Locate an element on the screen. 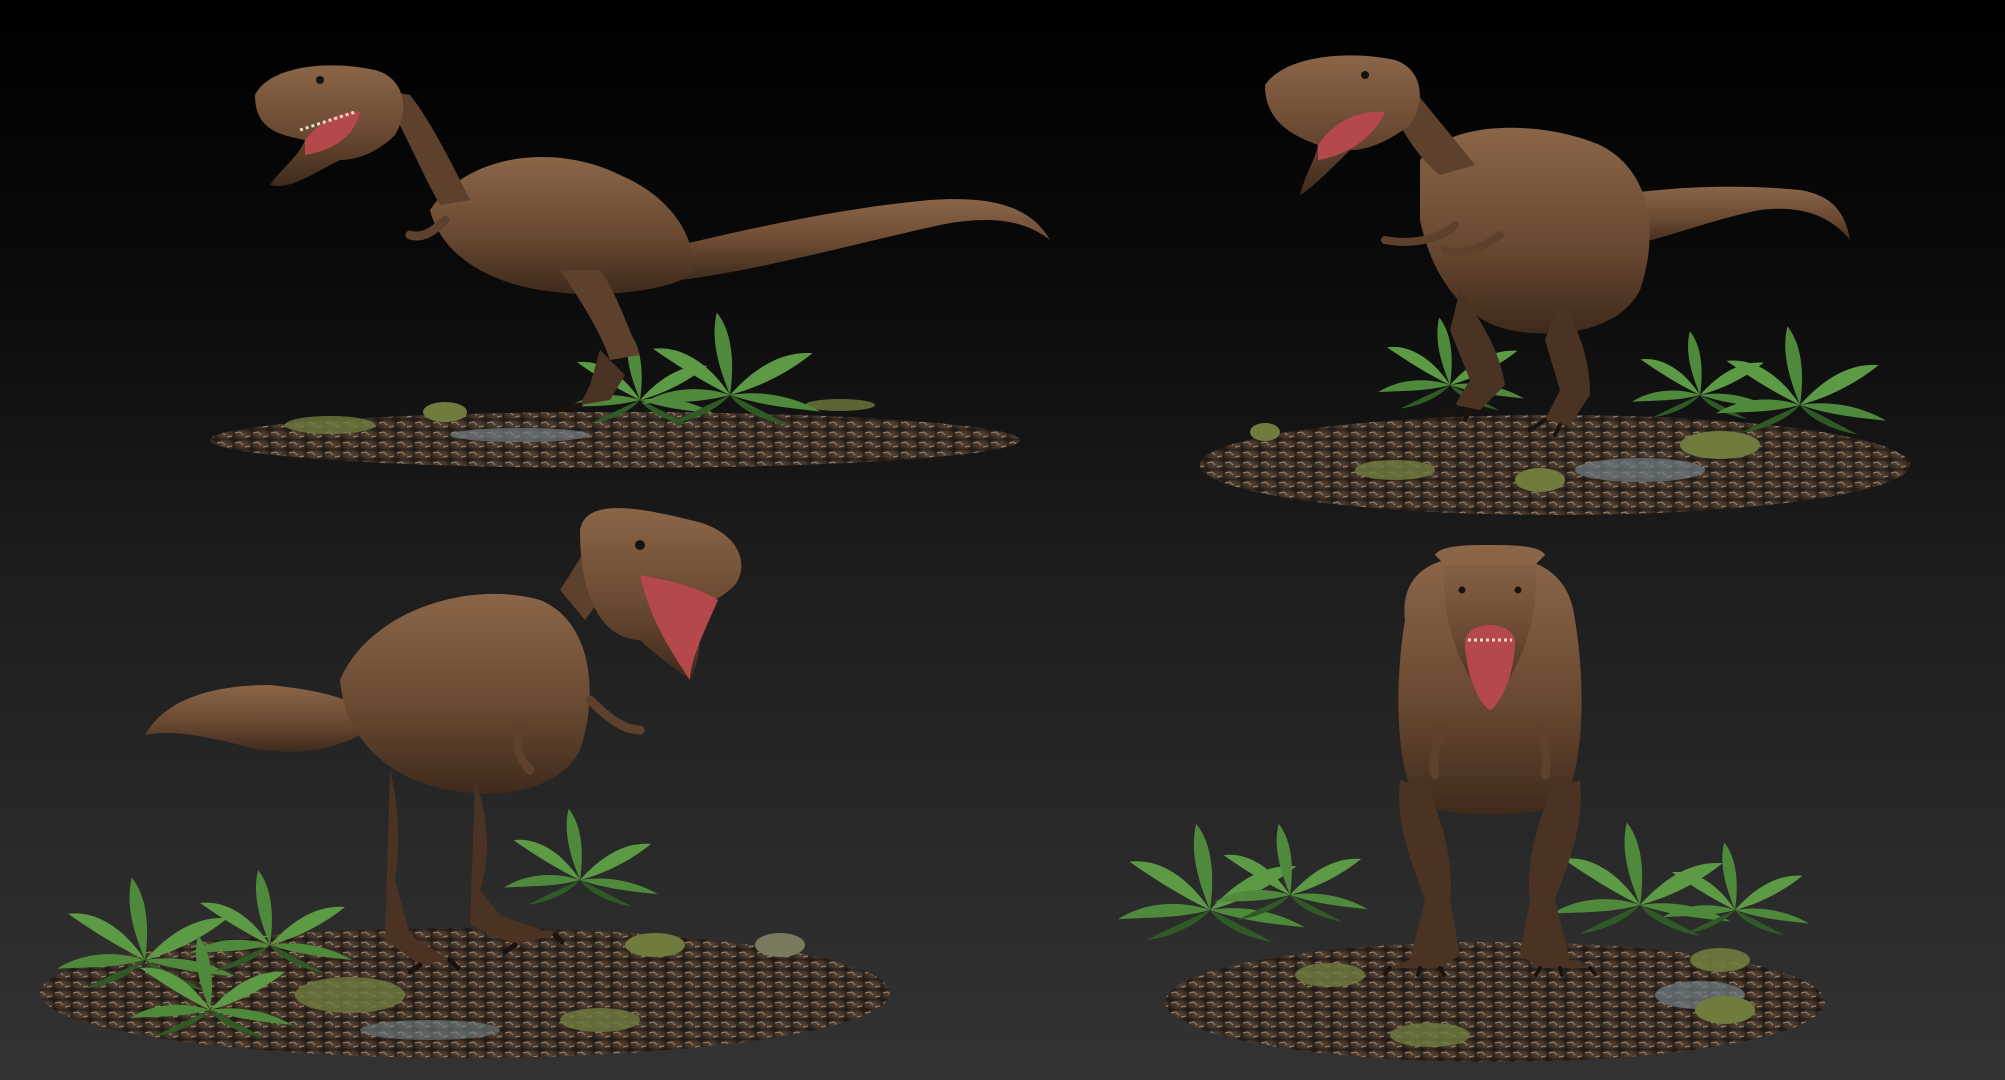 Image resolution: width=2005 pixels, height=1080 pixels. tyrannosaurus-side is located at coordinates (652, 239).